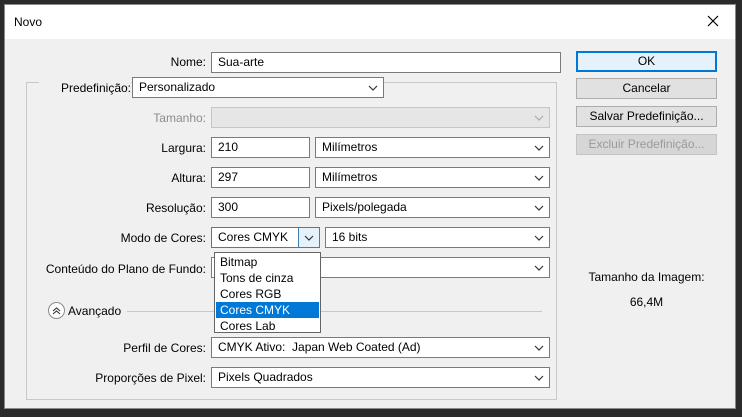  What do you see at coordinates (260, 177) in the screenshot?
I see `height-input: 297` at bounding box center [260, 177].